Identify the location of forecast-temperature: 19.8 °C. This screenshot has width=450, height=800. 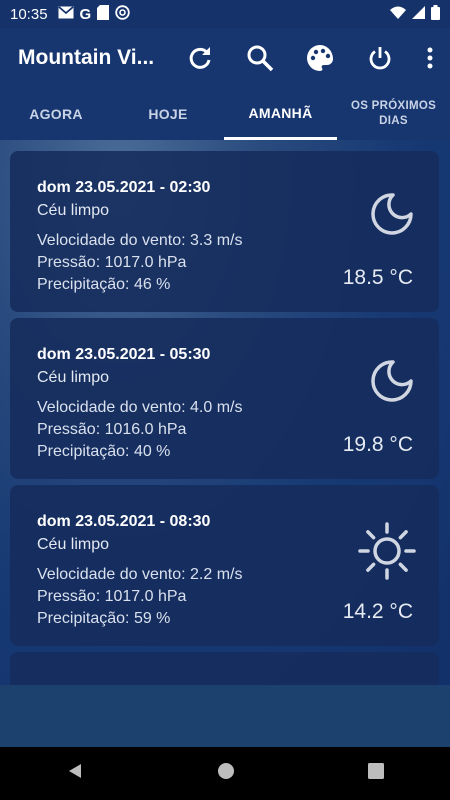
(377, 444).